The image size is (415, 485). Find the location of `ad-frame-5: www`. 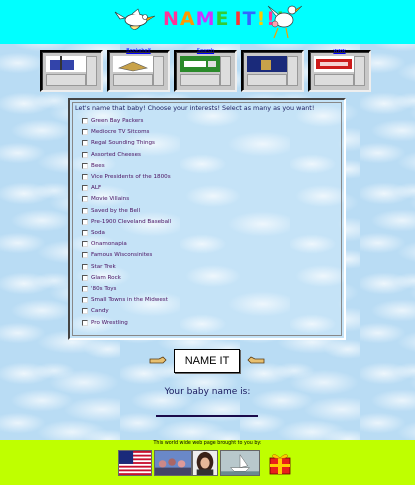

ad-frame-5: www is located at coordinates (339, 70).